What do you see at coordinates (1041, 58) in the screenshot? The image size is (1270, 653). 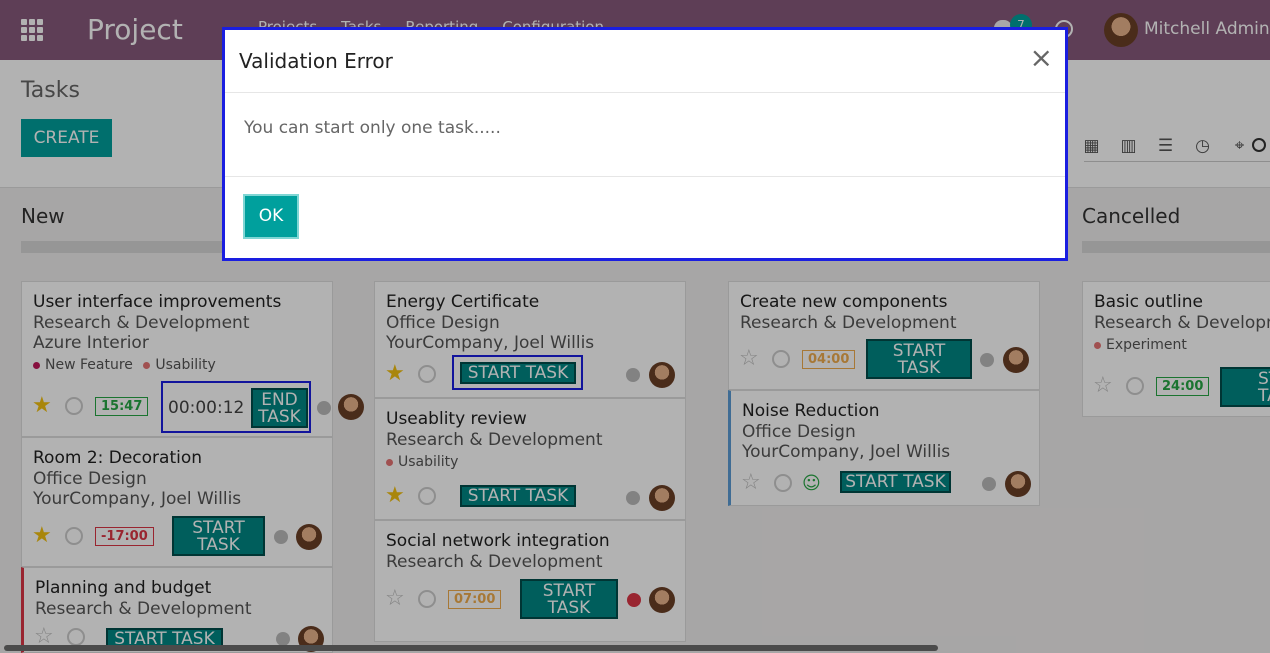 I see `close-icon: ×` at bounding box center [1041, 58].